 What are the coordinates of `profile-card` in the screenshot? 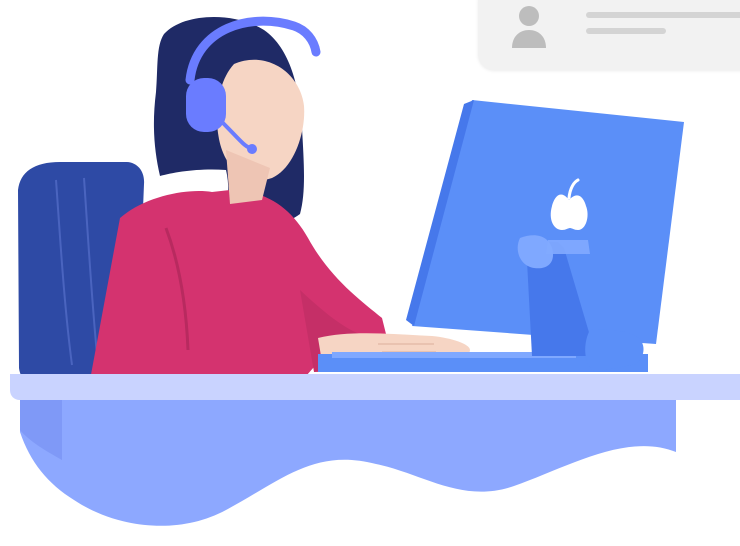 It's located at (609, 35).